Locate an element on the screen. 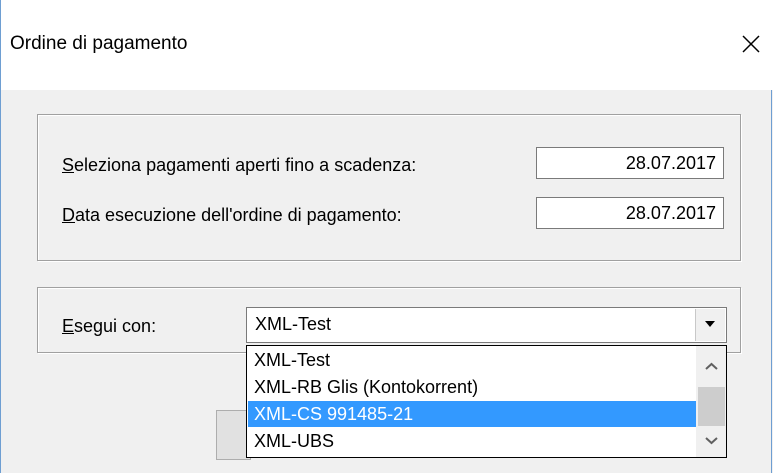 The height and width of the screenshot is (473, 773). list-item: XML-Test is located at coordinates (473, 360).